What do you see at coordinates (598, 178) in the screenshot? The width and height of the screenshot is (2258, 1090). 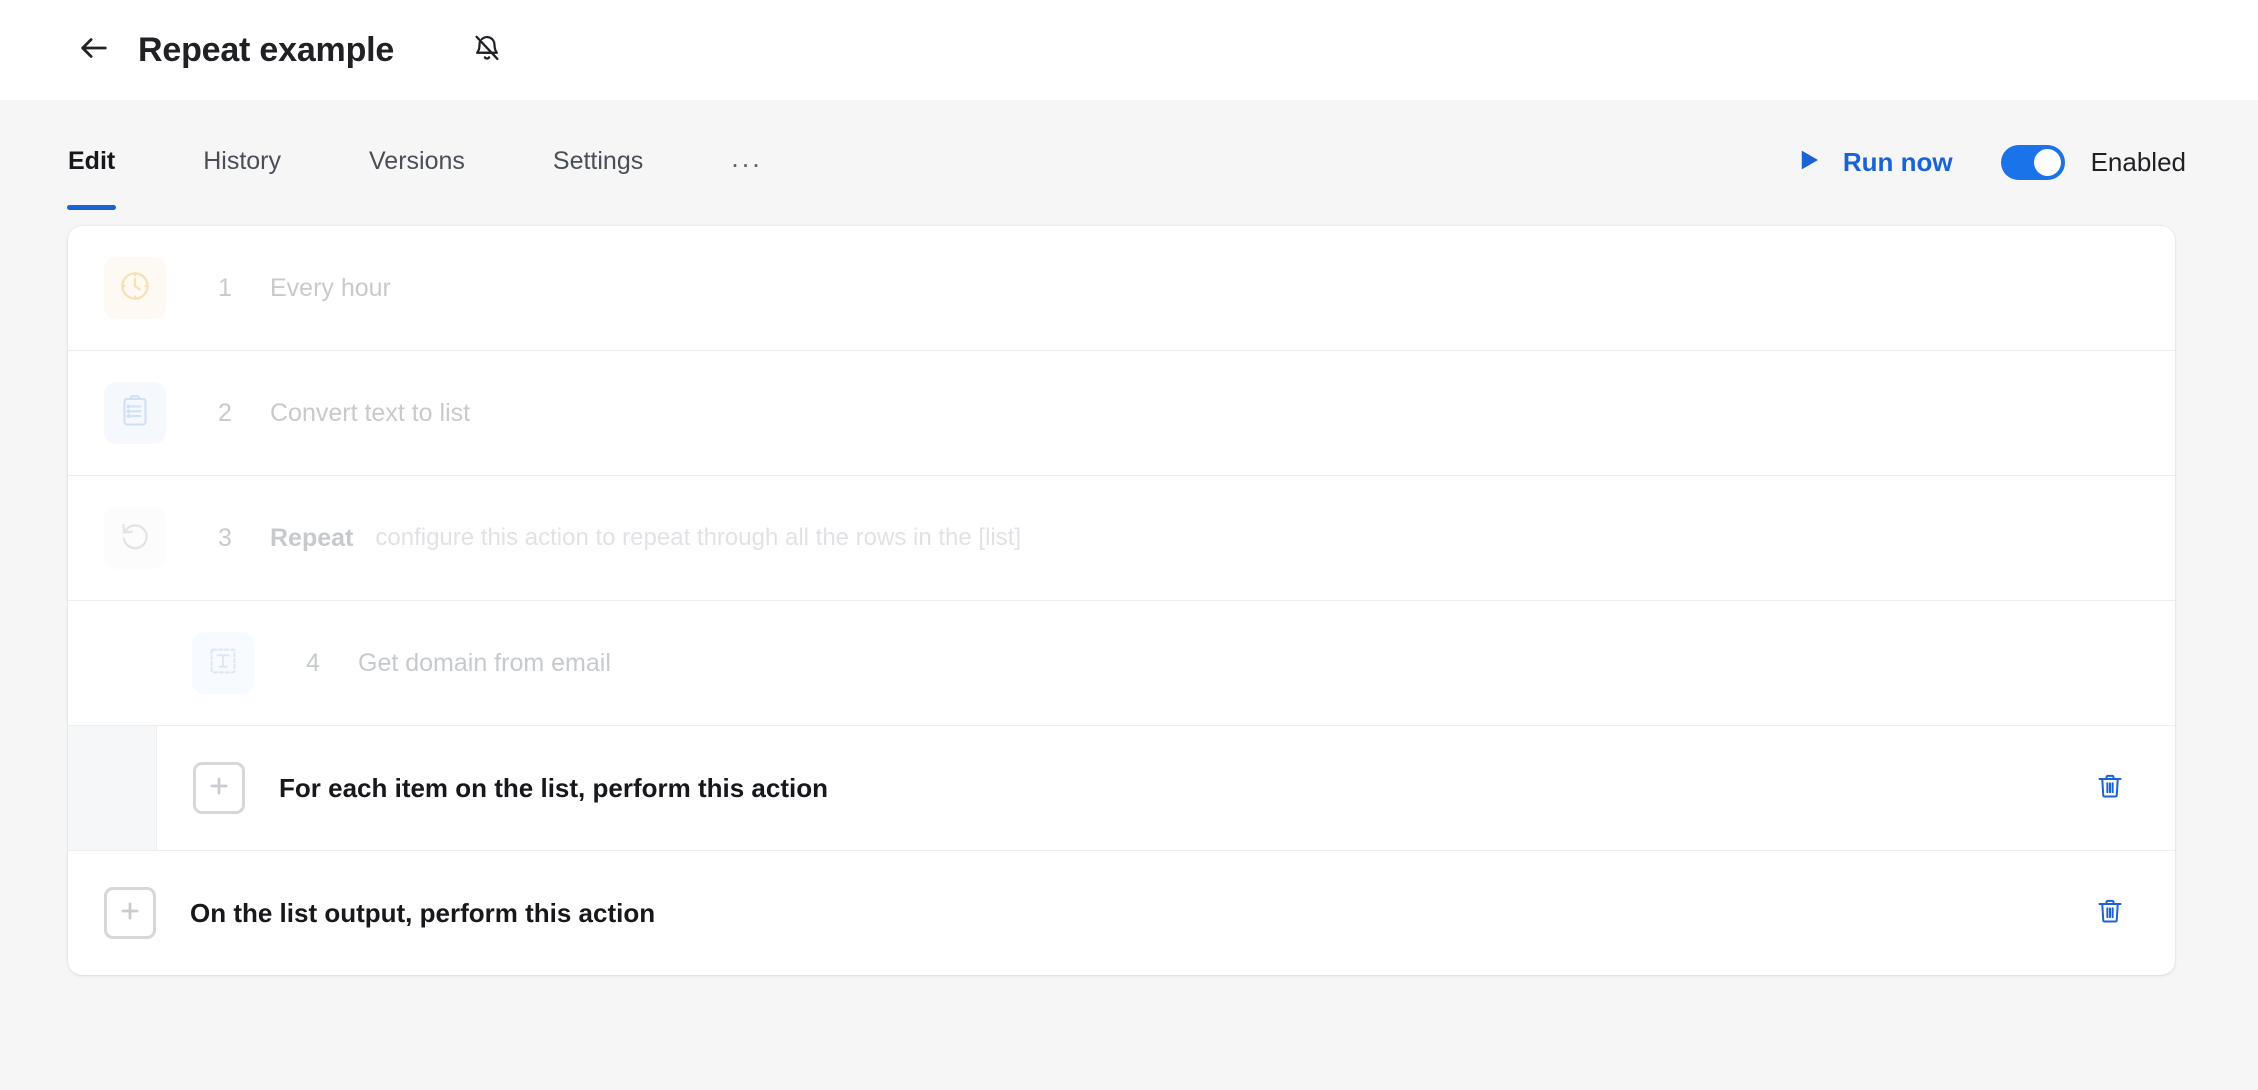 I see `tab-settings: Settings` at bounding box center [598, 178].